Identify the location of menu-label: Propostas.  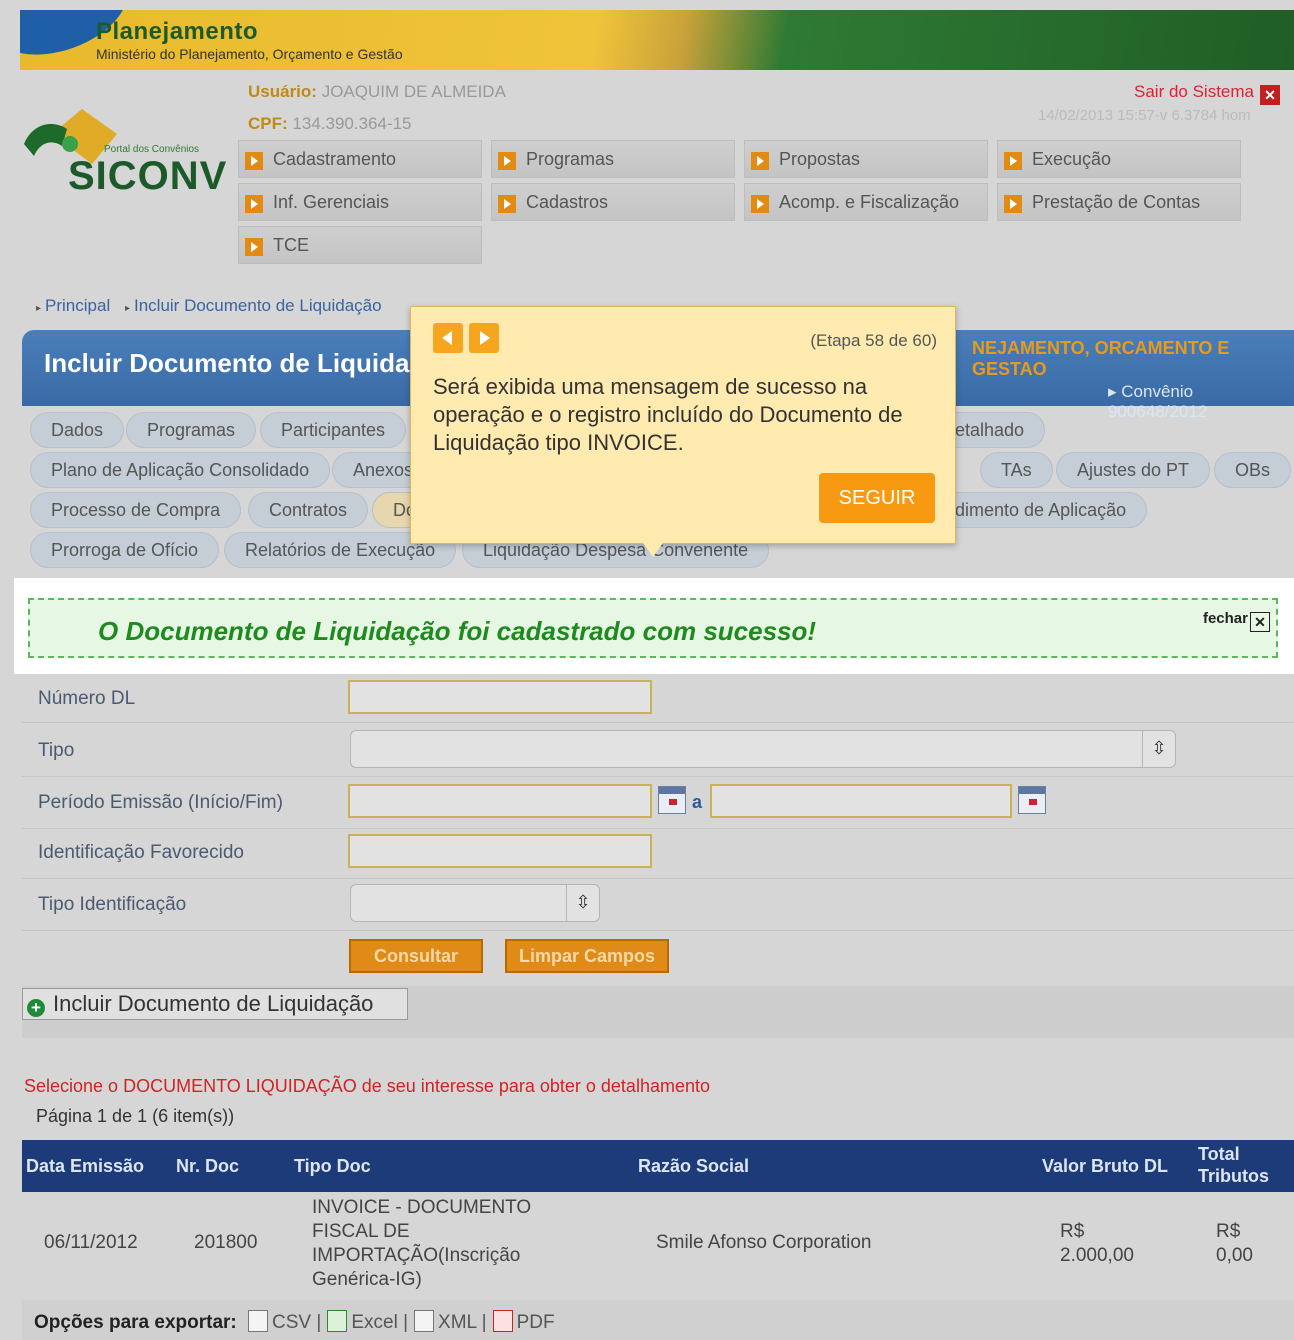
(820, 159).